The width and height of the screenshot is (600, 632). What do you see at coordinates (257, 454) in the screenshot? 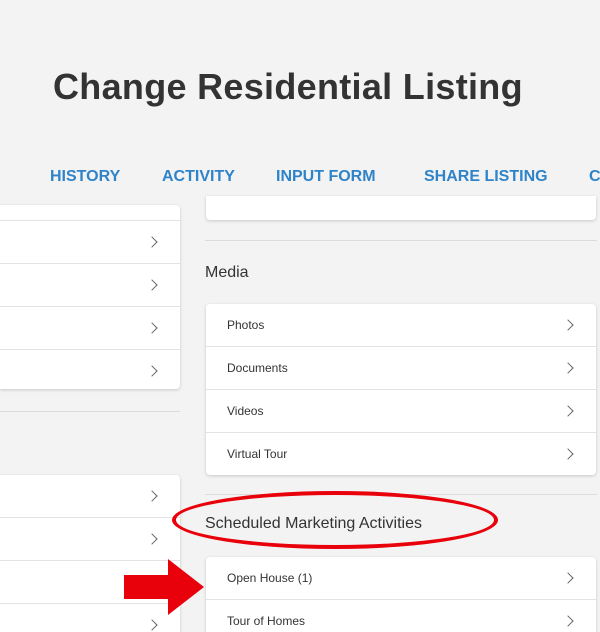
I see `list-item-label: Virtual Tour` at bounding box center [257, 454].